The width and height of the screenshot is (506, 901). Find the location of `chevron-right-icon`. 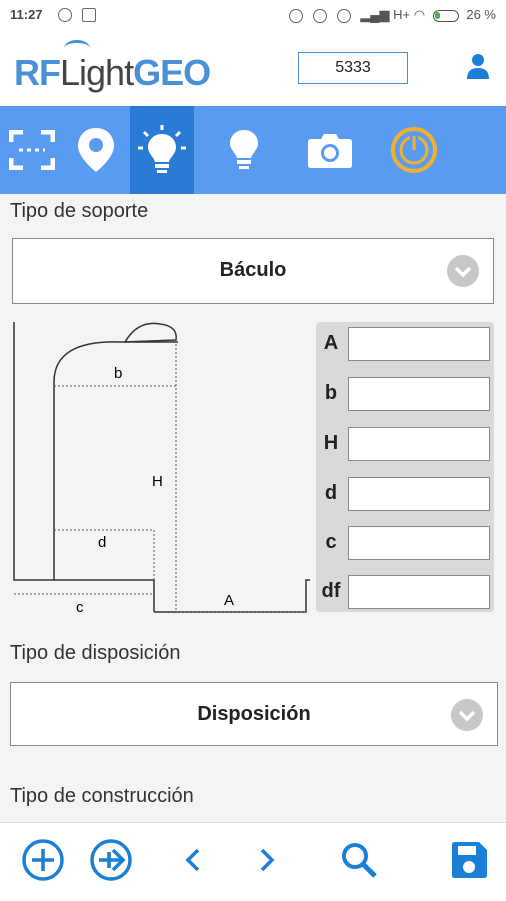

chevron-right-icon is located at coordinates (267, 860).